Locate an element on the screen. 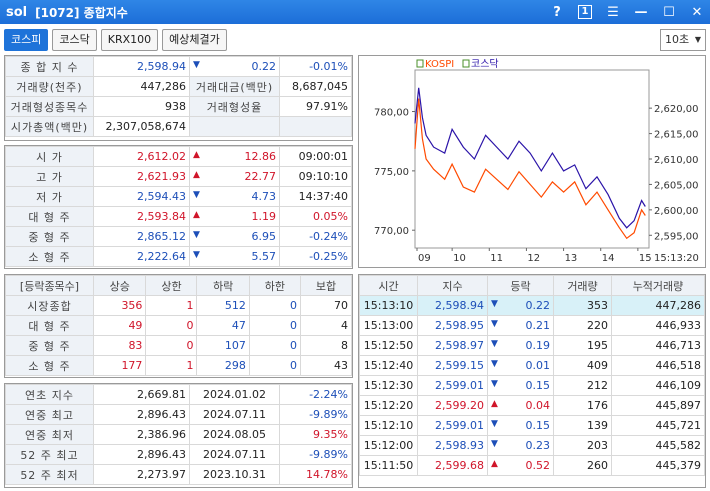 This screenshot has width=710, height=491. breadth-label: 소 형 주 is located at coordinates (49, 365).